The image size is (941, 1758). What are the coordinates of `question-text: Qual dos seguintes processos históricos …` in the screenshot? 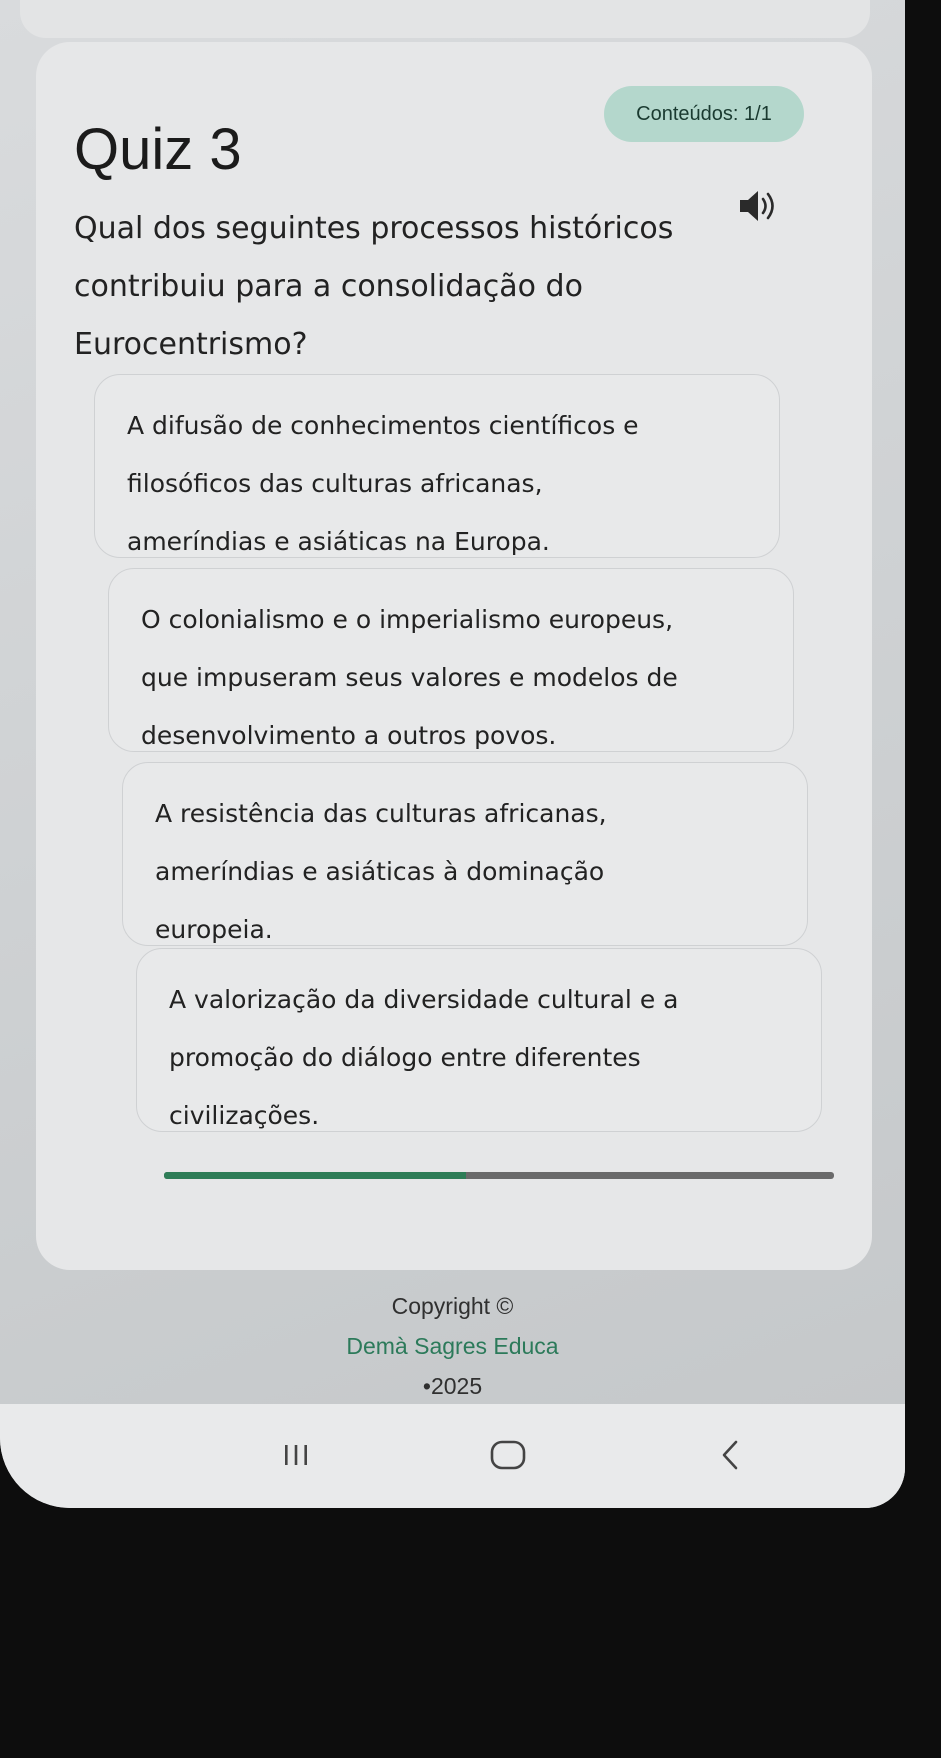 It's located at (374, 286).